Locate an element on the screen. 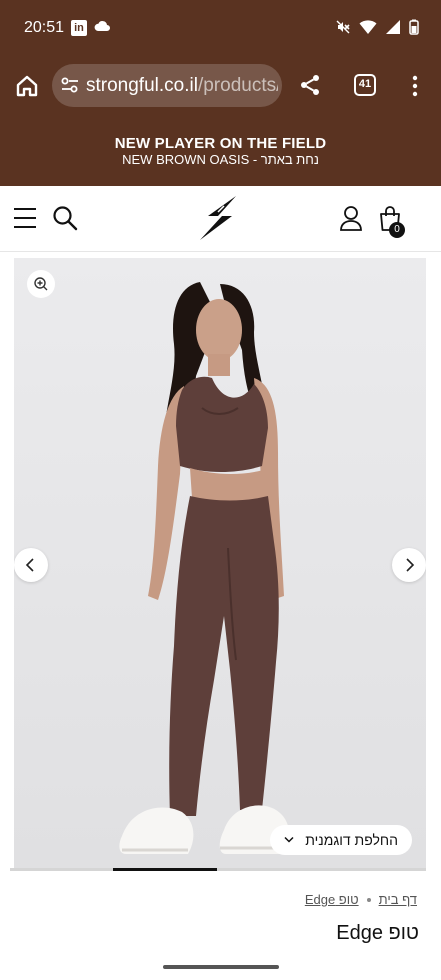 The image size is (441, 980). breadcrumb-separator is located at coordinates (368, 899).